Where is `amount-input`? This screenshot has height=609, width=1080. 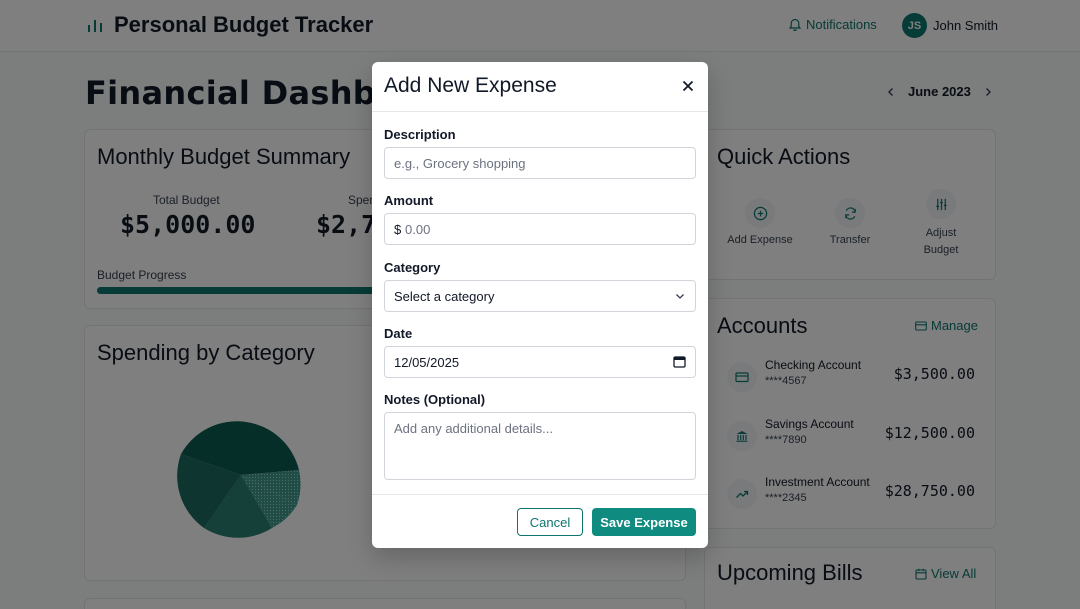 amount-input is located at coordinates (545, 229).